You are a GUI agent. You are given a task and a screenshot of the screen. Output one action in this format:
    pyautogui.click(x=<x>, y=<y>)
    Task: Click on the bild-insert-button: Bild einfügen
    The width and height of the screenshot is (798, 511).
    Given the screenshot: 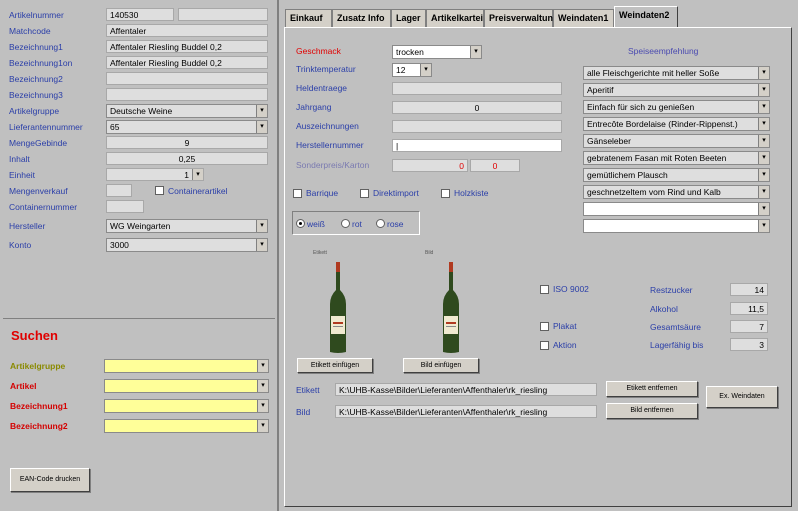 What is the action you would take?
    pyautogui.click(x=441, y=365)
    